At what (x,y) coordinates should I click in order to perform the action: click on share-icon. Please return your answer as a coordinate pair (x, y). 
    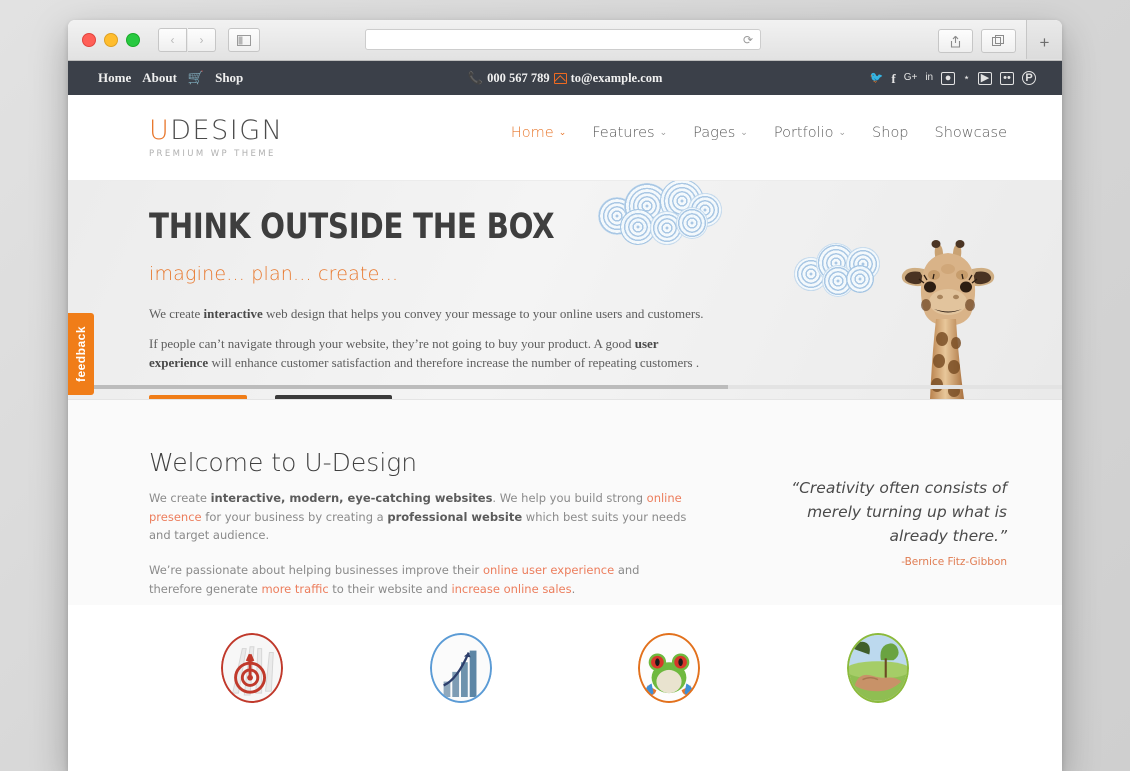
    Looking at the image, I should click on (955, 41).